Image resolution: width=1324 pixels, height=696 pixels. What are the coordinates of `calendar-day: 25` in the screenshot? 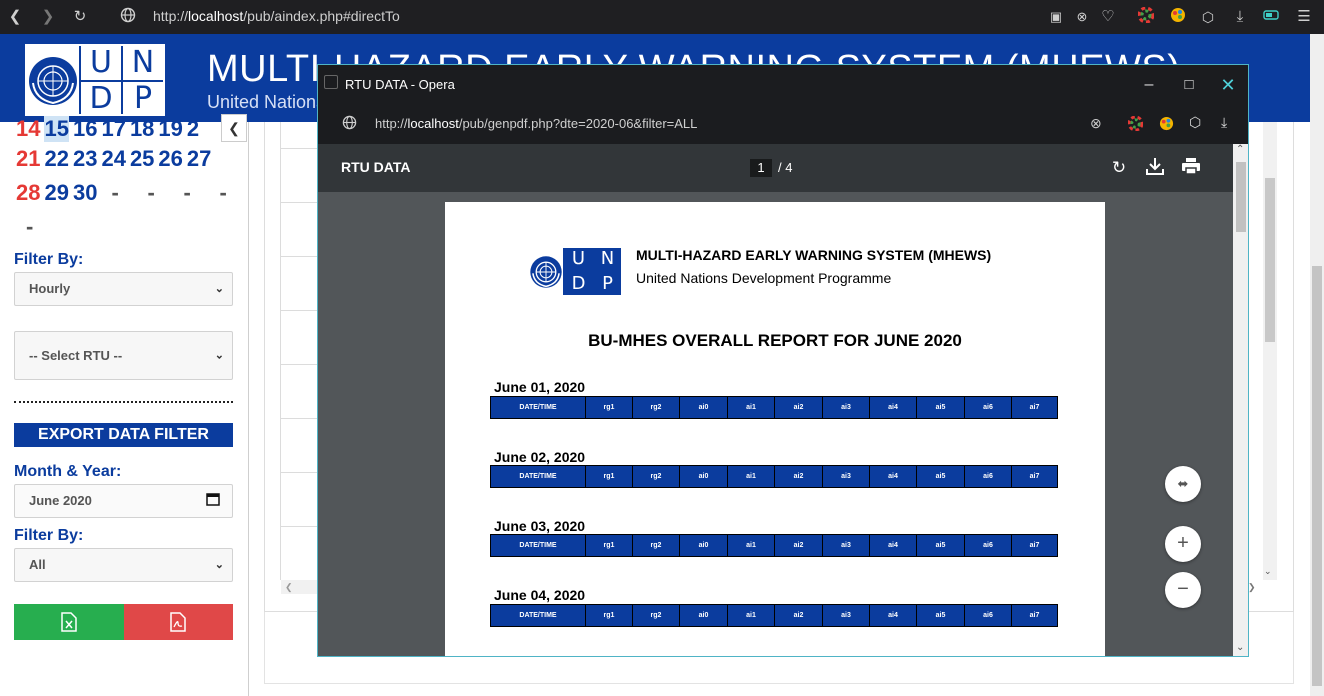 It's located at (142, 159).